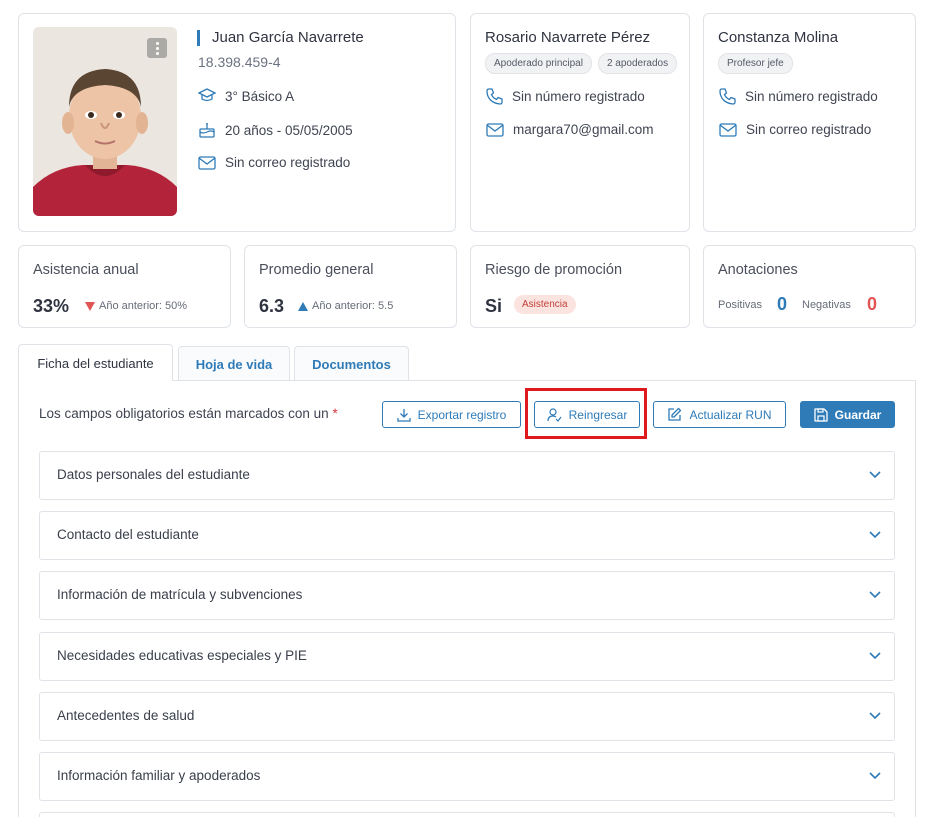  What do you see at coordinates (583, 129) in the screenshot?
I see `guardian-email: margara70@gmail.com` at bounding box center [583, 129].